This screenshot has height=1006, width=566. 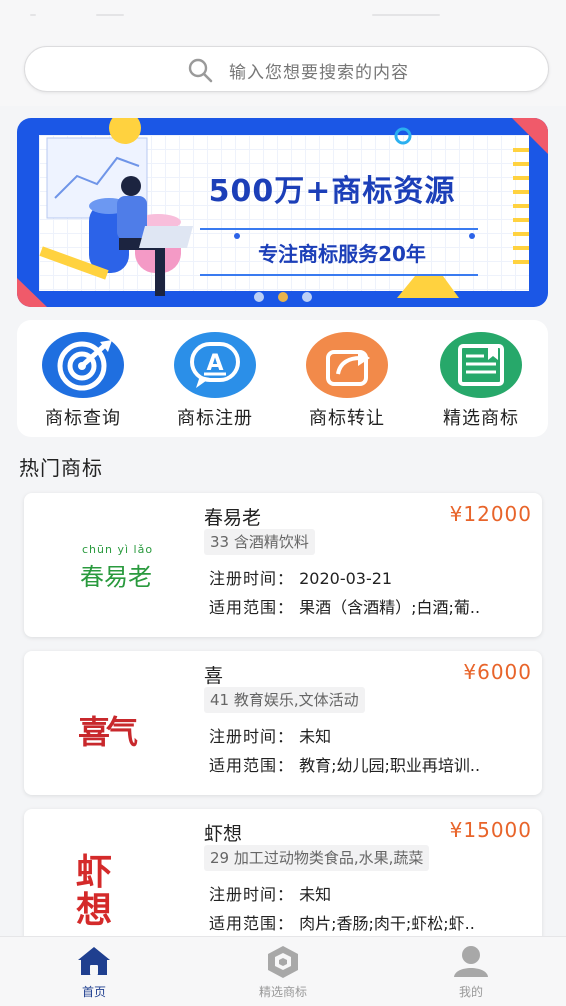 I want to click on category-trademark-transfer: 商标转让, so click(x=346, y=380).